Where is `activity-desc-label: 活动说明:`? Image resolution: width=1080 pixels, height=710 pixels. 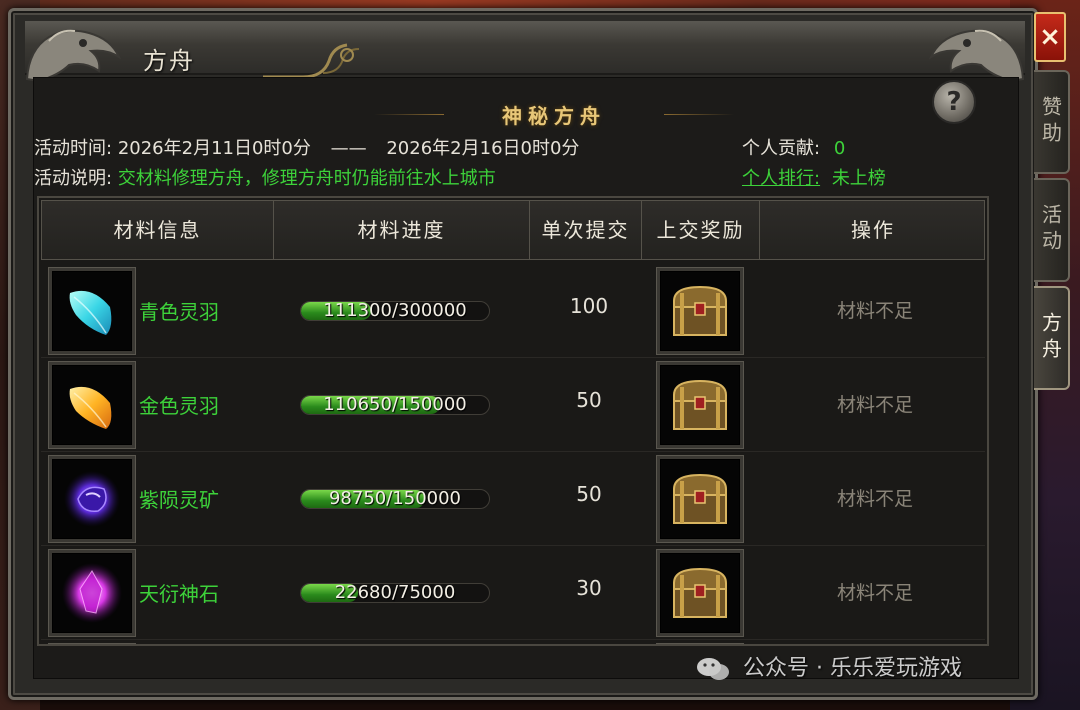 activity-desc-label: 活动说明: is located at coordinates (73, 178).